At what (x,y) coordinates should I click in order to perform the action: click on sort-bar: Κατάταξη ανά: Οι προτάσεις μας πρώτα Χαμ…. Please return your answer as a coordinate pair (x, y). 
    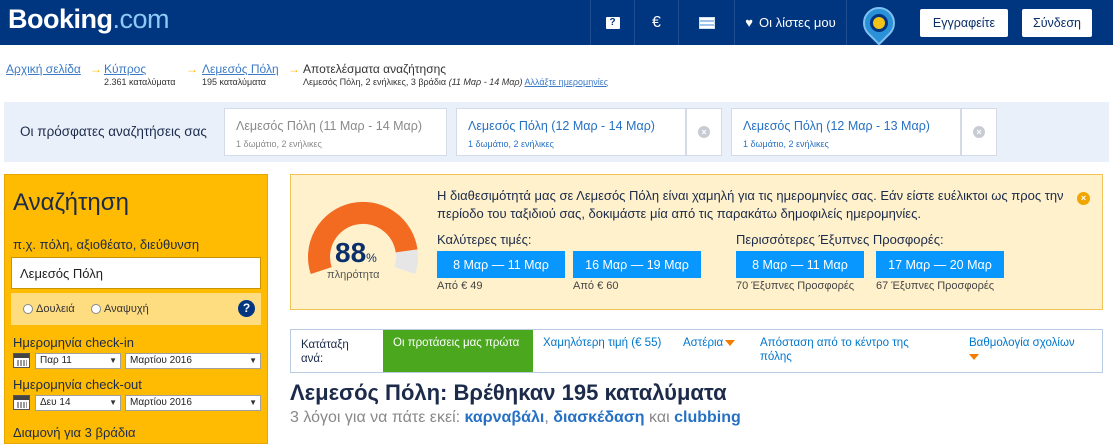
    Looking at the image, I should click on (696, 351).